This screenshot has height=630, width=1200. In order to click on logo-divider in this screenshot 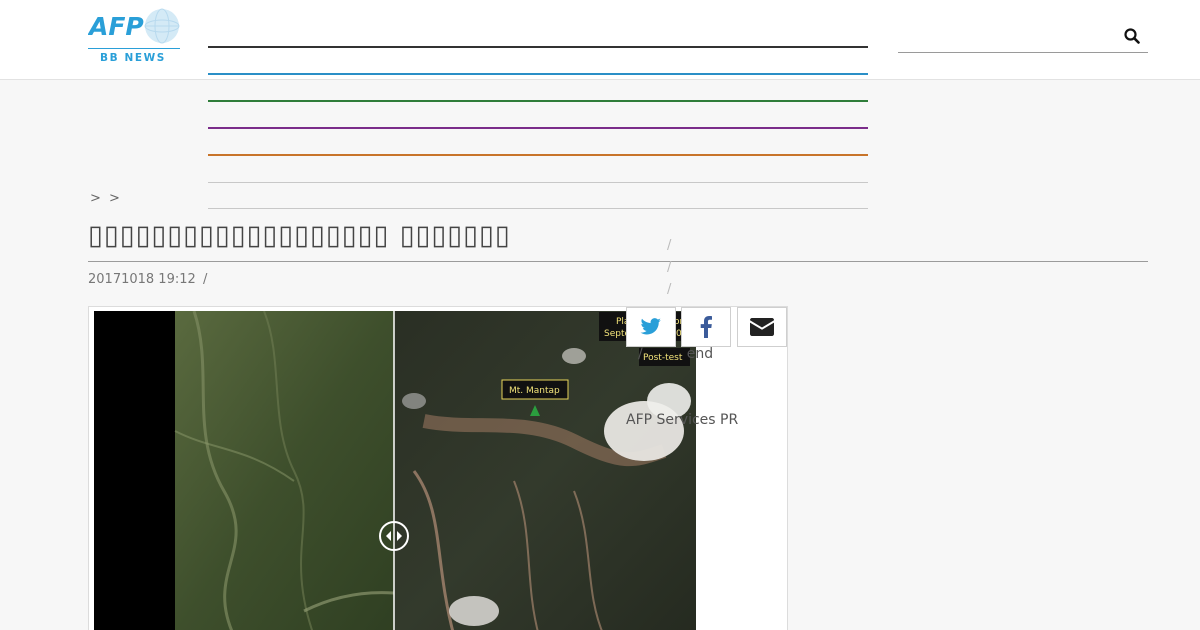, I will do `click(134, 48)`.